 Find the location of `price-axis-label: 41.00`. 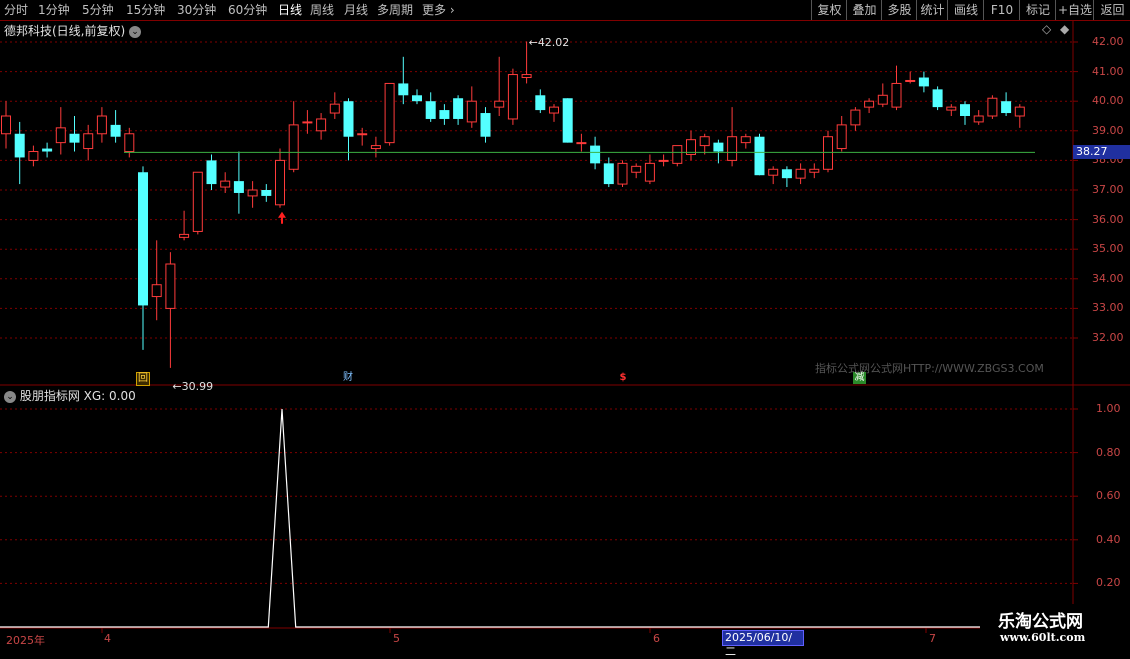

price-axis-label: 41.00 is located at coordinates (1108, 71).